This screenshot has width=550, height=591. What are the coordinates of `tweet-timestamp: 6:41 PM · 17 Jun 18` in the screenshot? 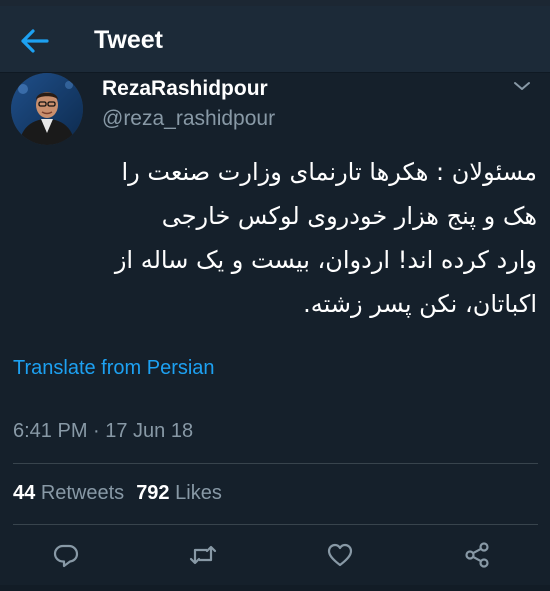 It's located at (103, 431).